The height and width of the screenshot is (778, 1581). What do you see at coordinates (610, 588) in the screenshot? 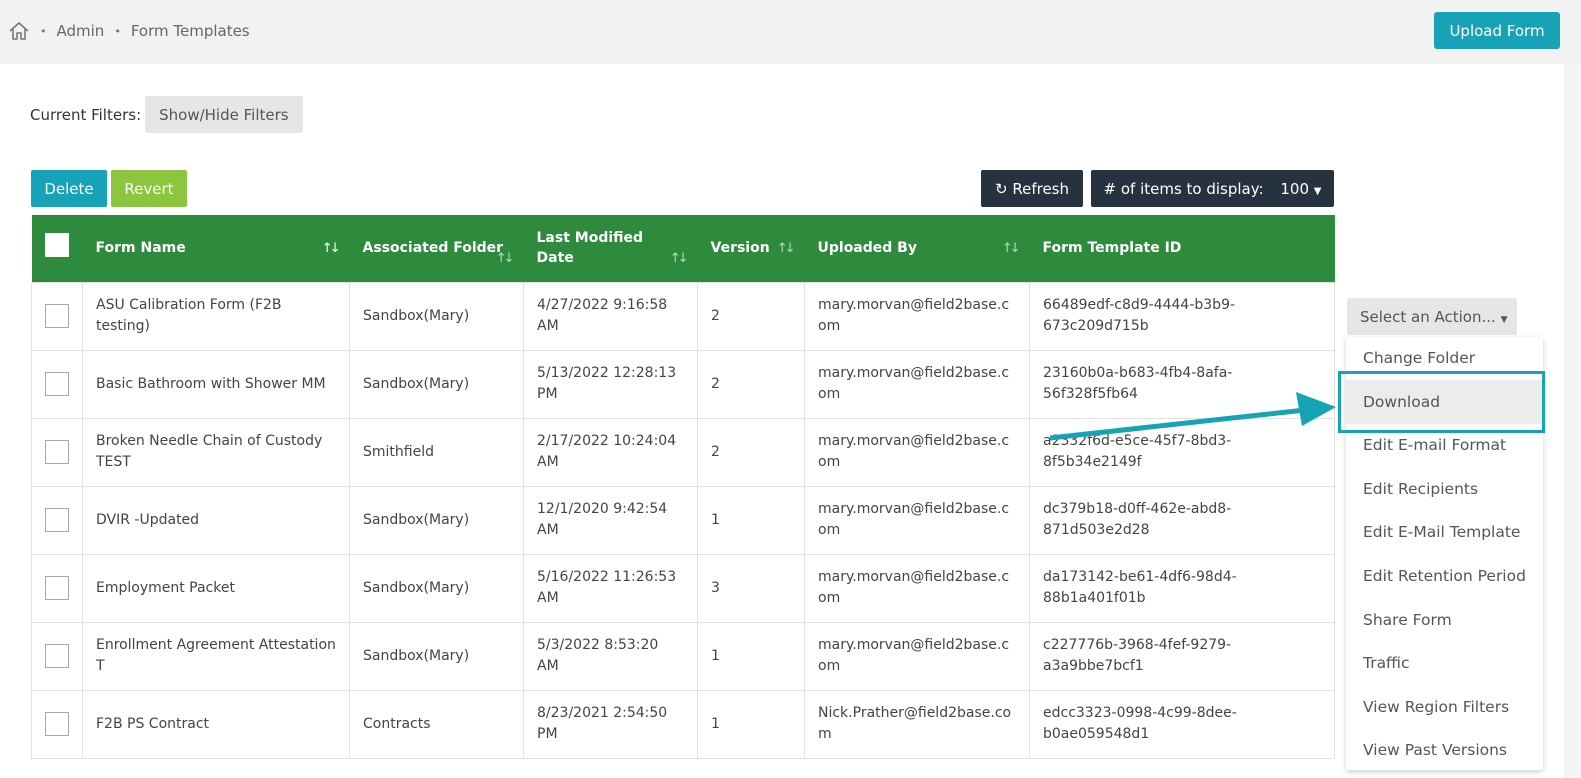
I see `cell-date: 5/16/2022 11:26:53 AM` at bounding box center [610, 588].